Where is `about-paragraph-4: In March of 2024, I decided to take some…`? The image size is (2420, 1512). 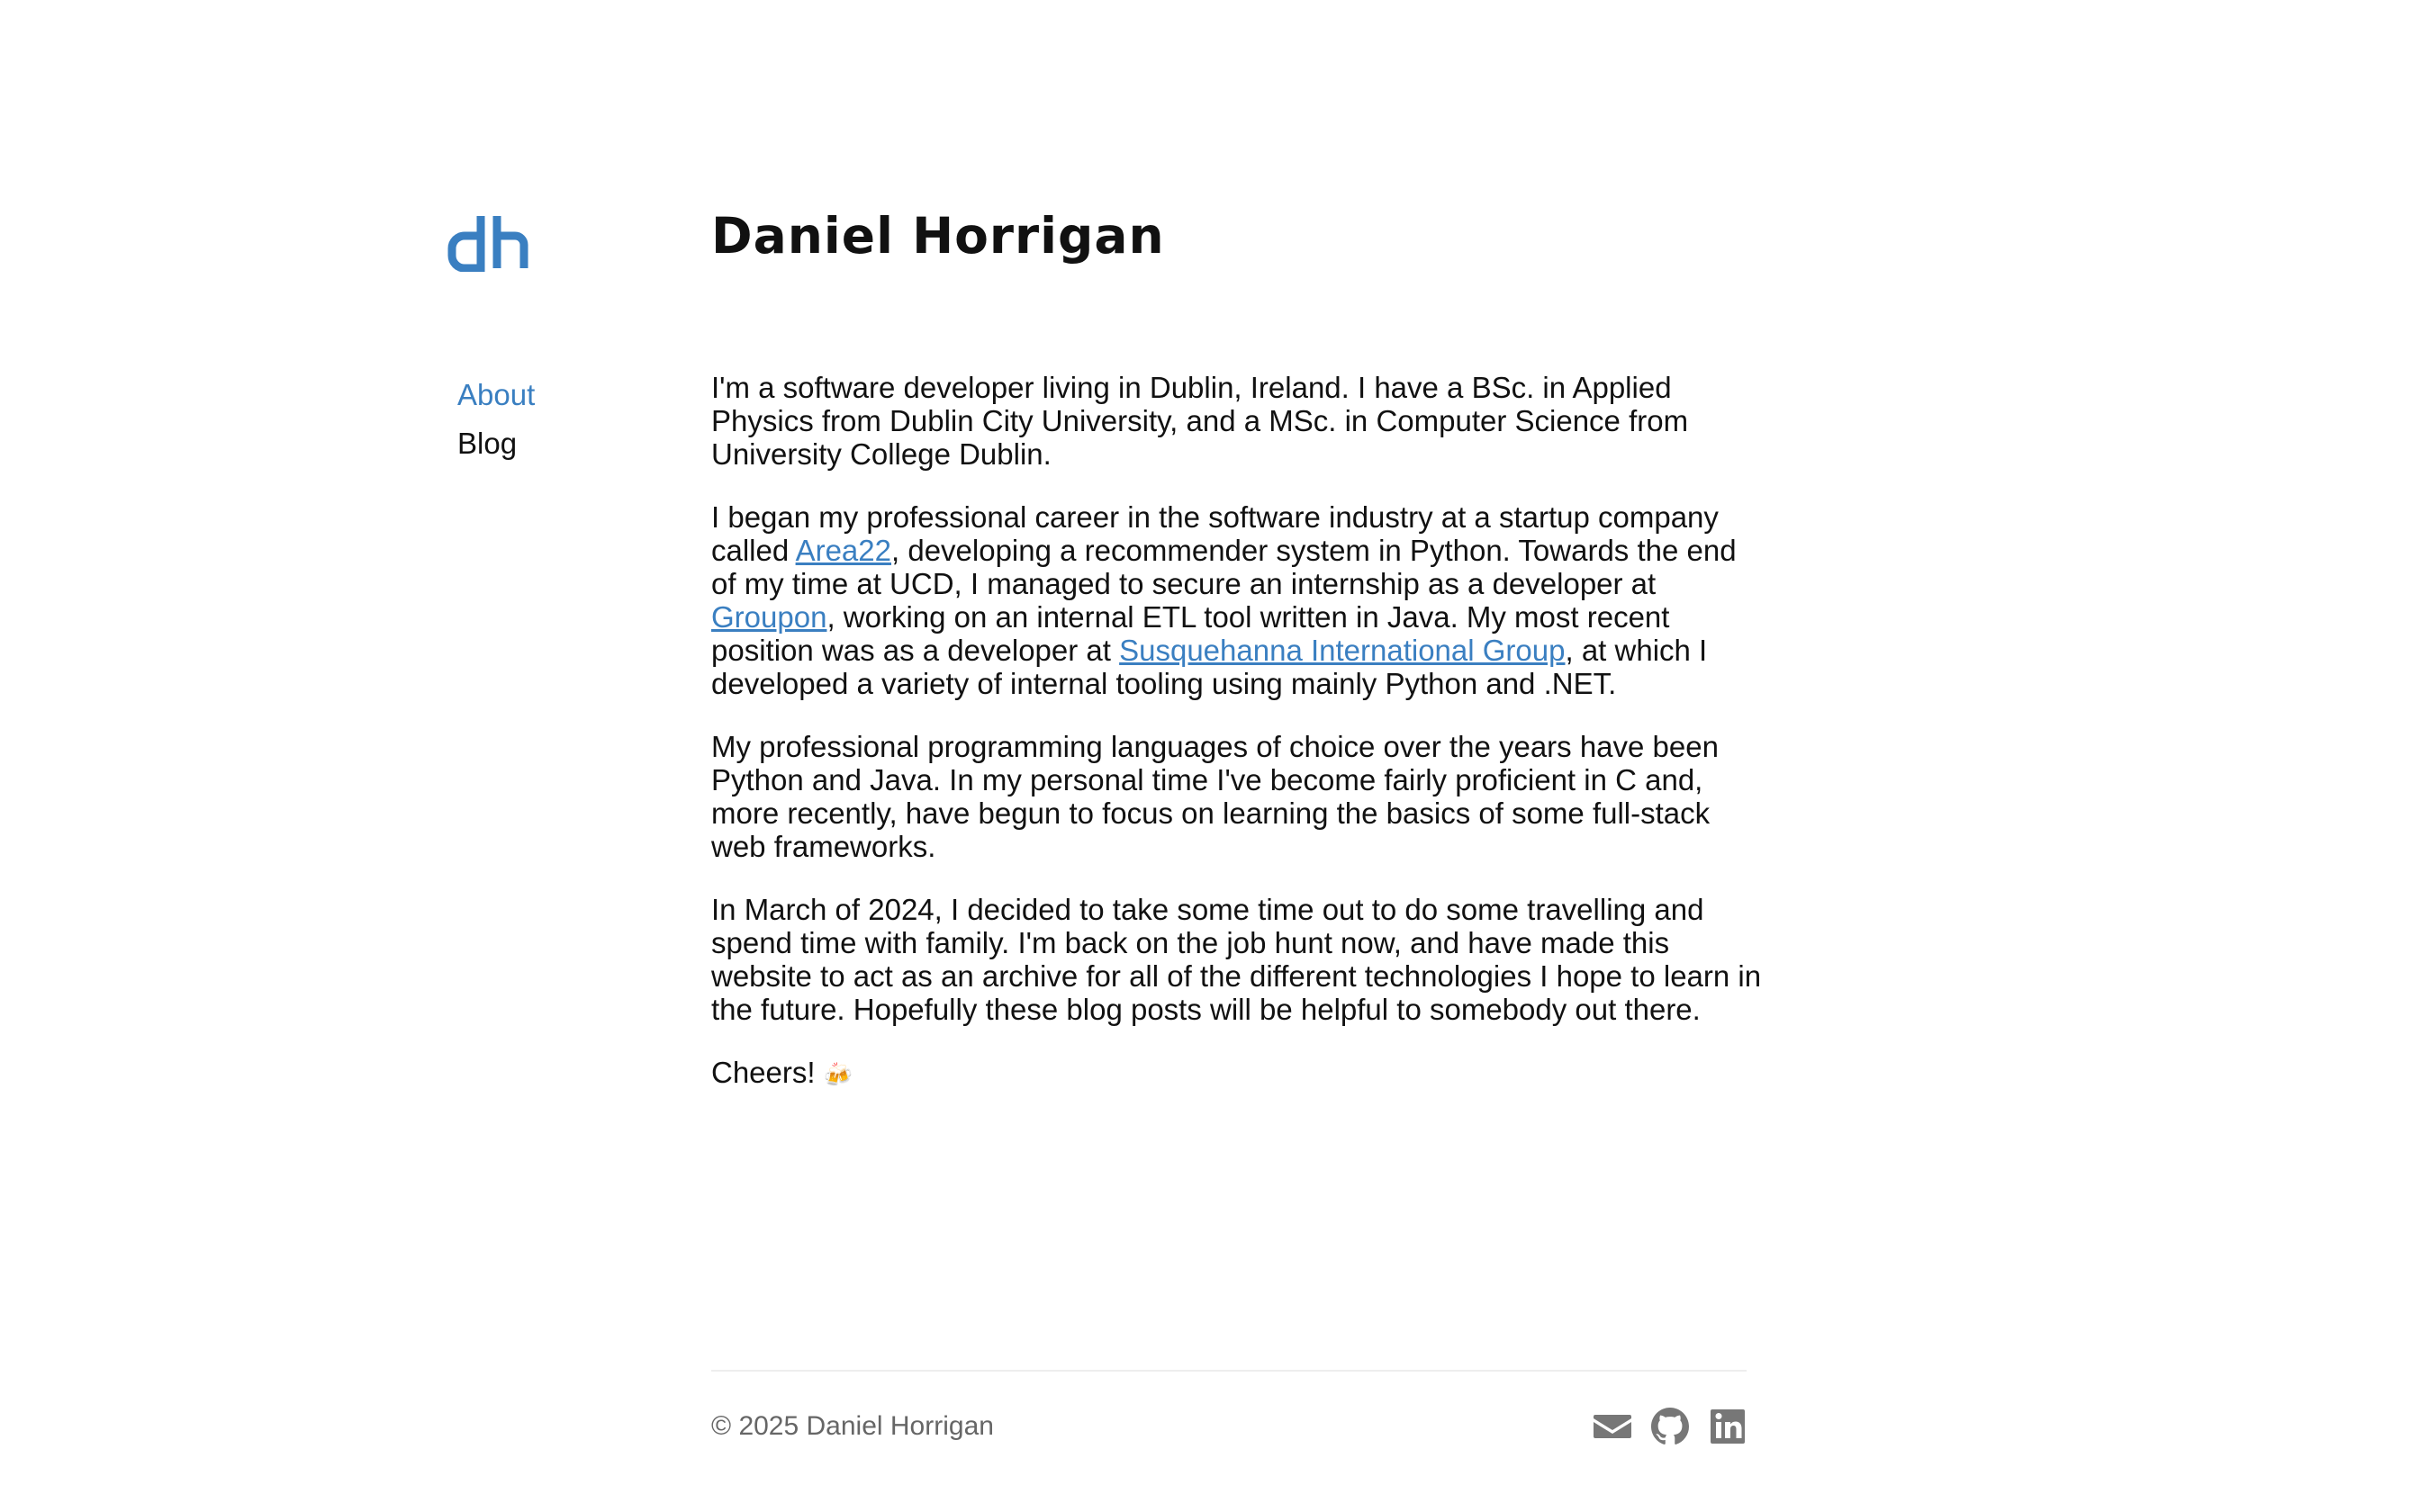 about-paragraph-4: In March of 2024, I decided to take some… is located at coordinates (1236, 959).